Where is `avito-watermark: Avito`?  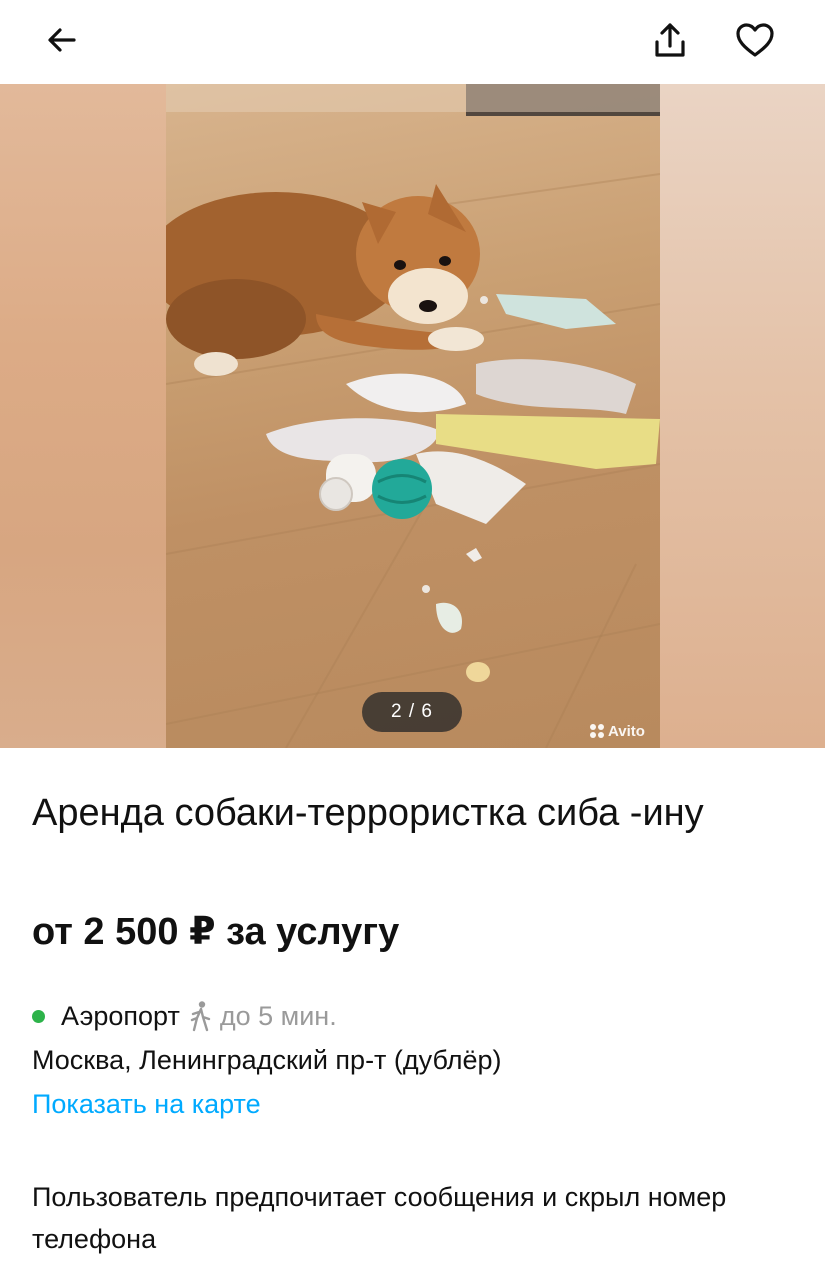
avito-watermark: Avito is located at coordinates (617, 731).